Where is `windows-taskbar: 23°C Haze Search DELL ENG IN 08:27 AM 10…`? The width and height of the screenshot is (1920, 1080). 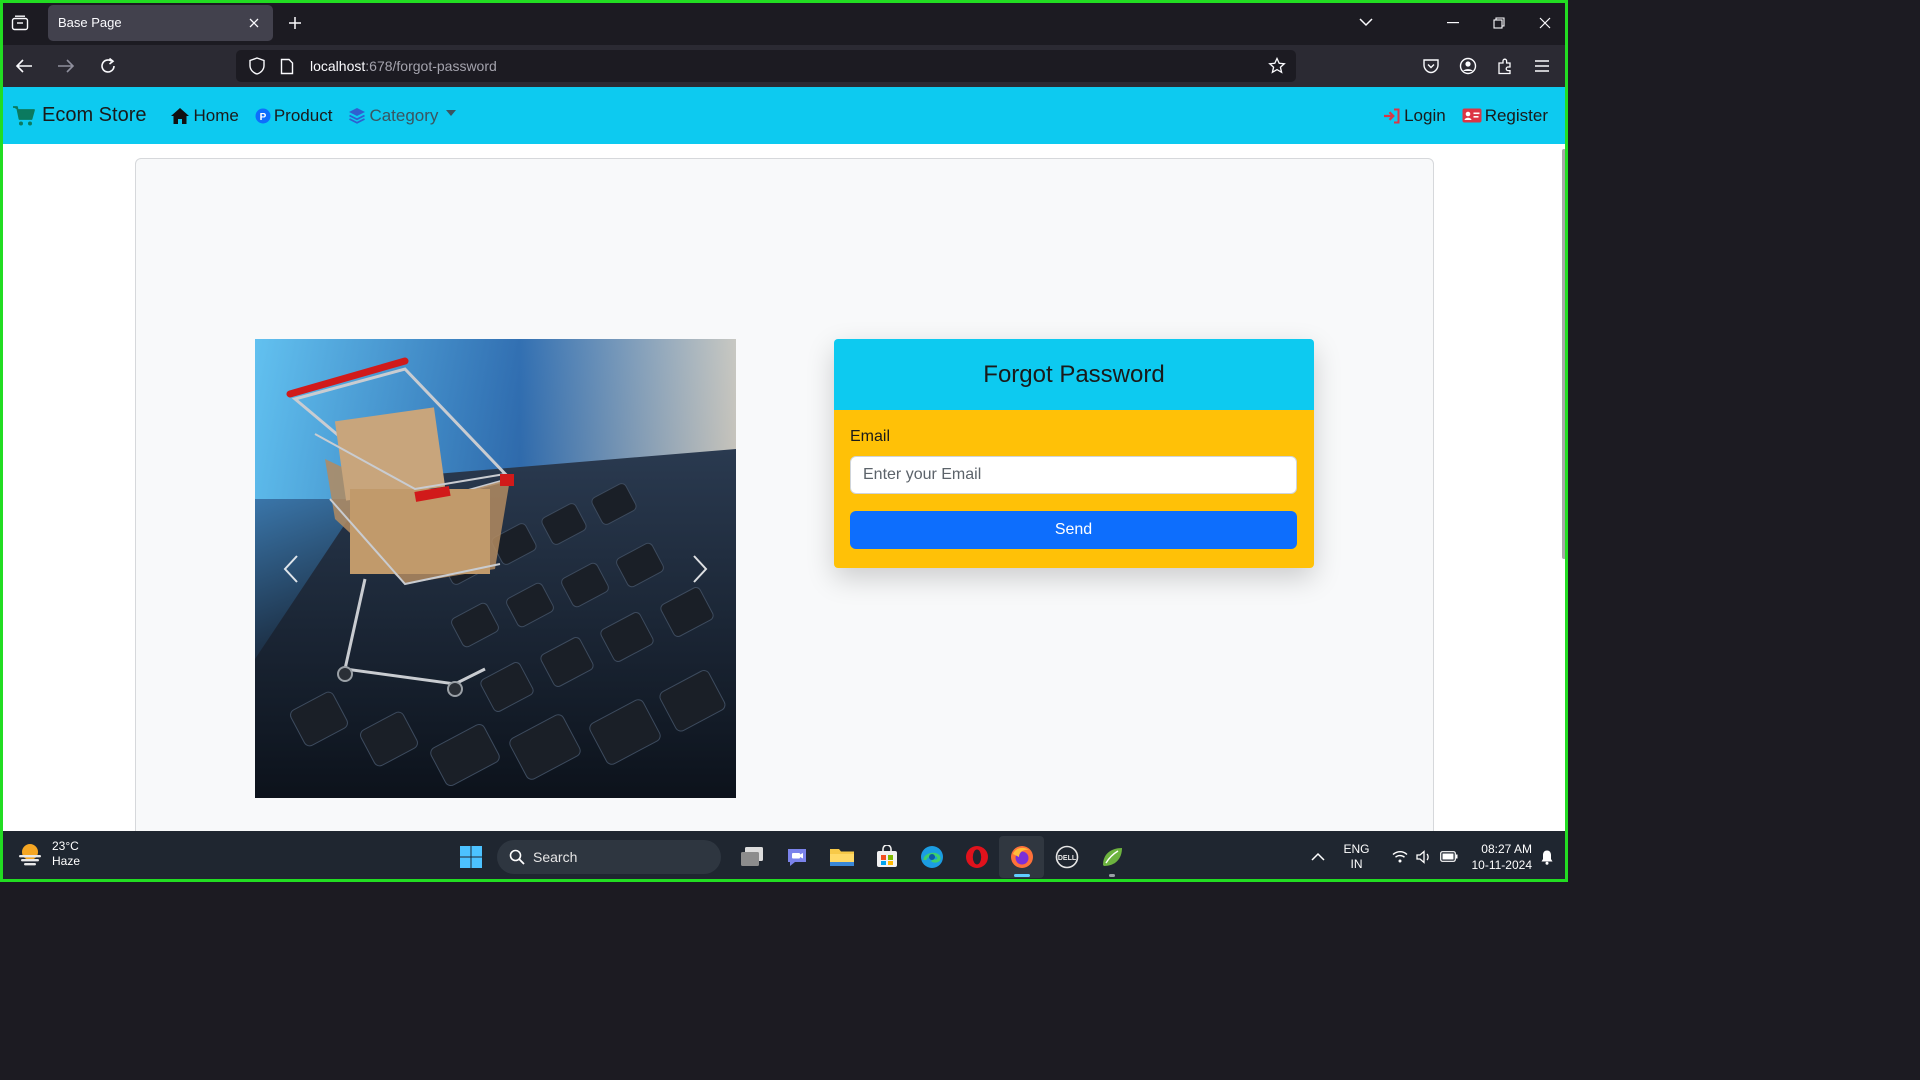 windows-taskbar: 23°C Haze Search DELL ENG IN 08:27 AM 10… is located at coordinates (784, 856).